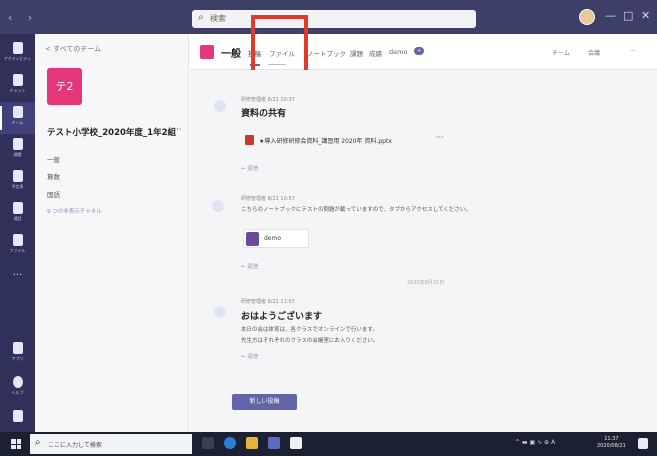  What do you see at coordinates (17, 250) in the screenshot?
I see `rail-label: ファイル` at bounding box center [17, 250].